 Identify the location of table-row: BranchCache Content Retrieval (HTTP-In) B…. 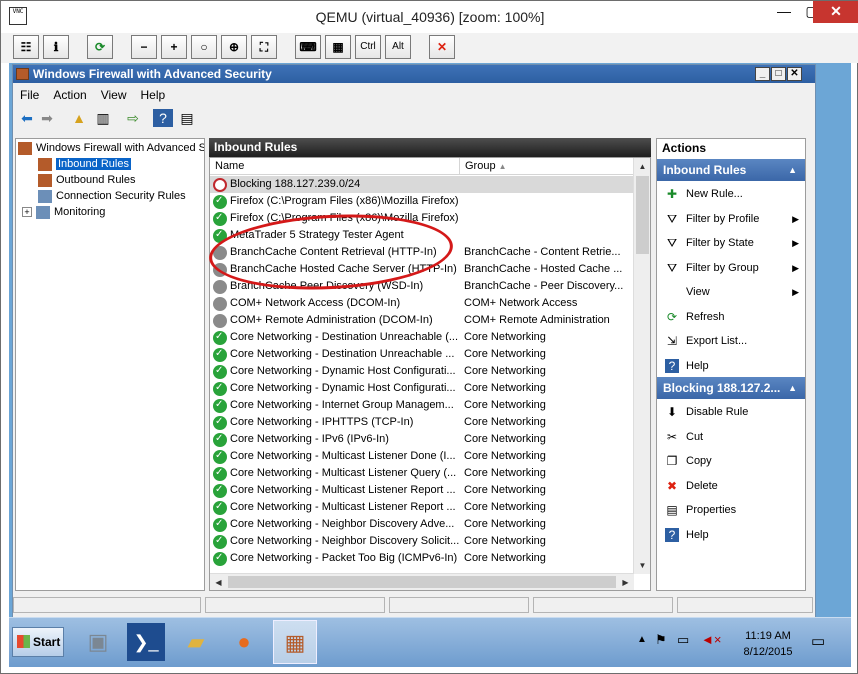
(422, 252).